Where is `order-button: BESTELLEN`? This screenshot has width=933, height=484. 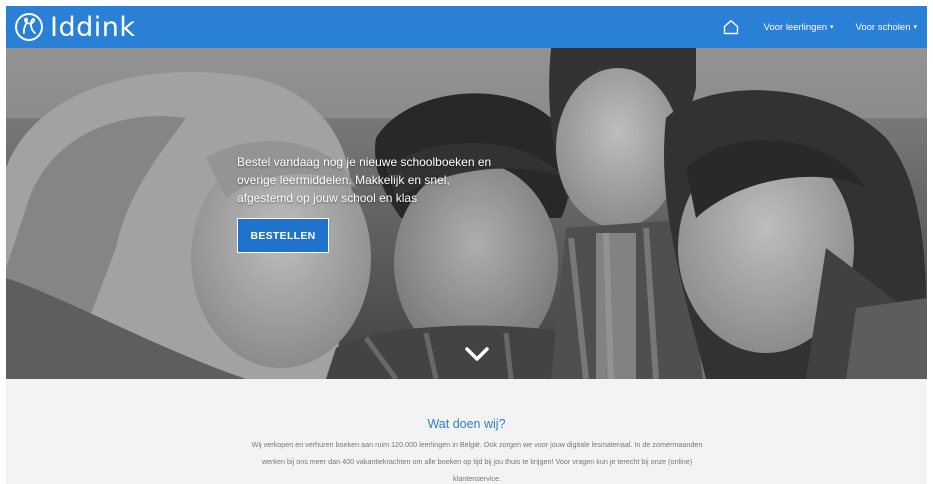
order-button: BESTELLEN is located at coordinates (283, 235).